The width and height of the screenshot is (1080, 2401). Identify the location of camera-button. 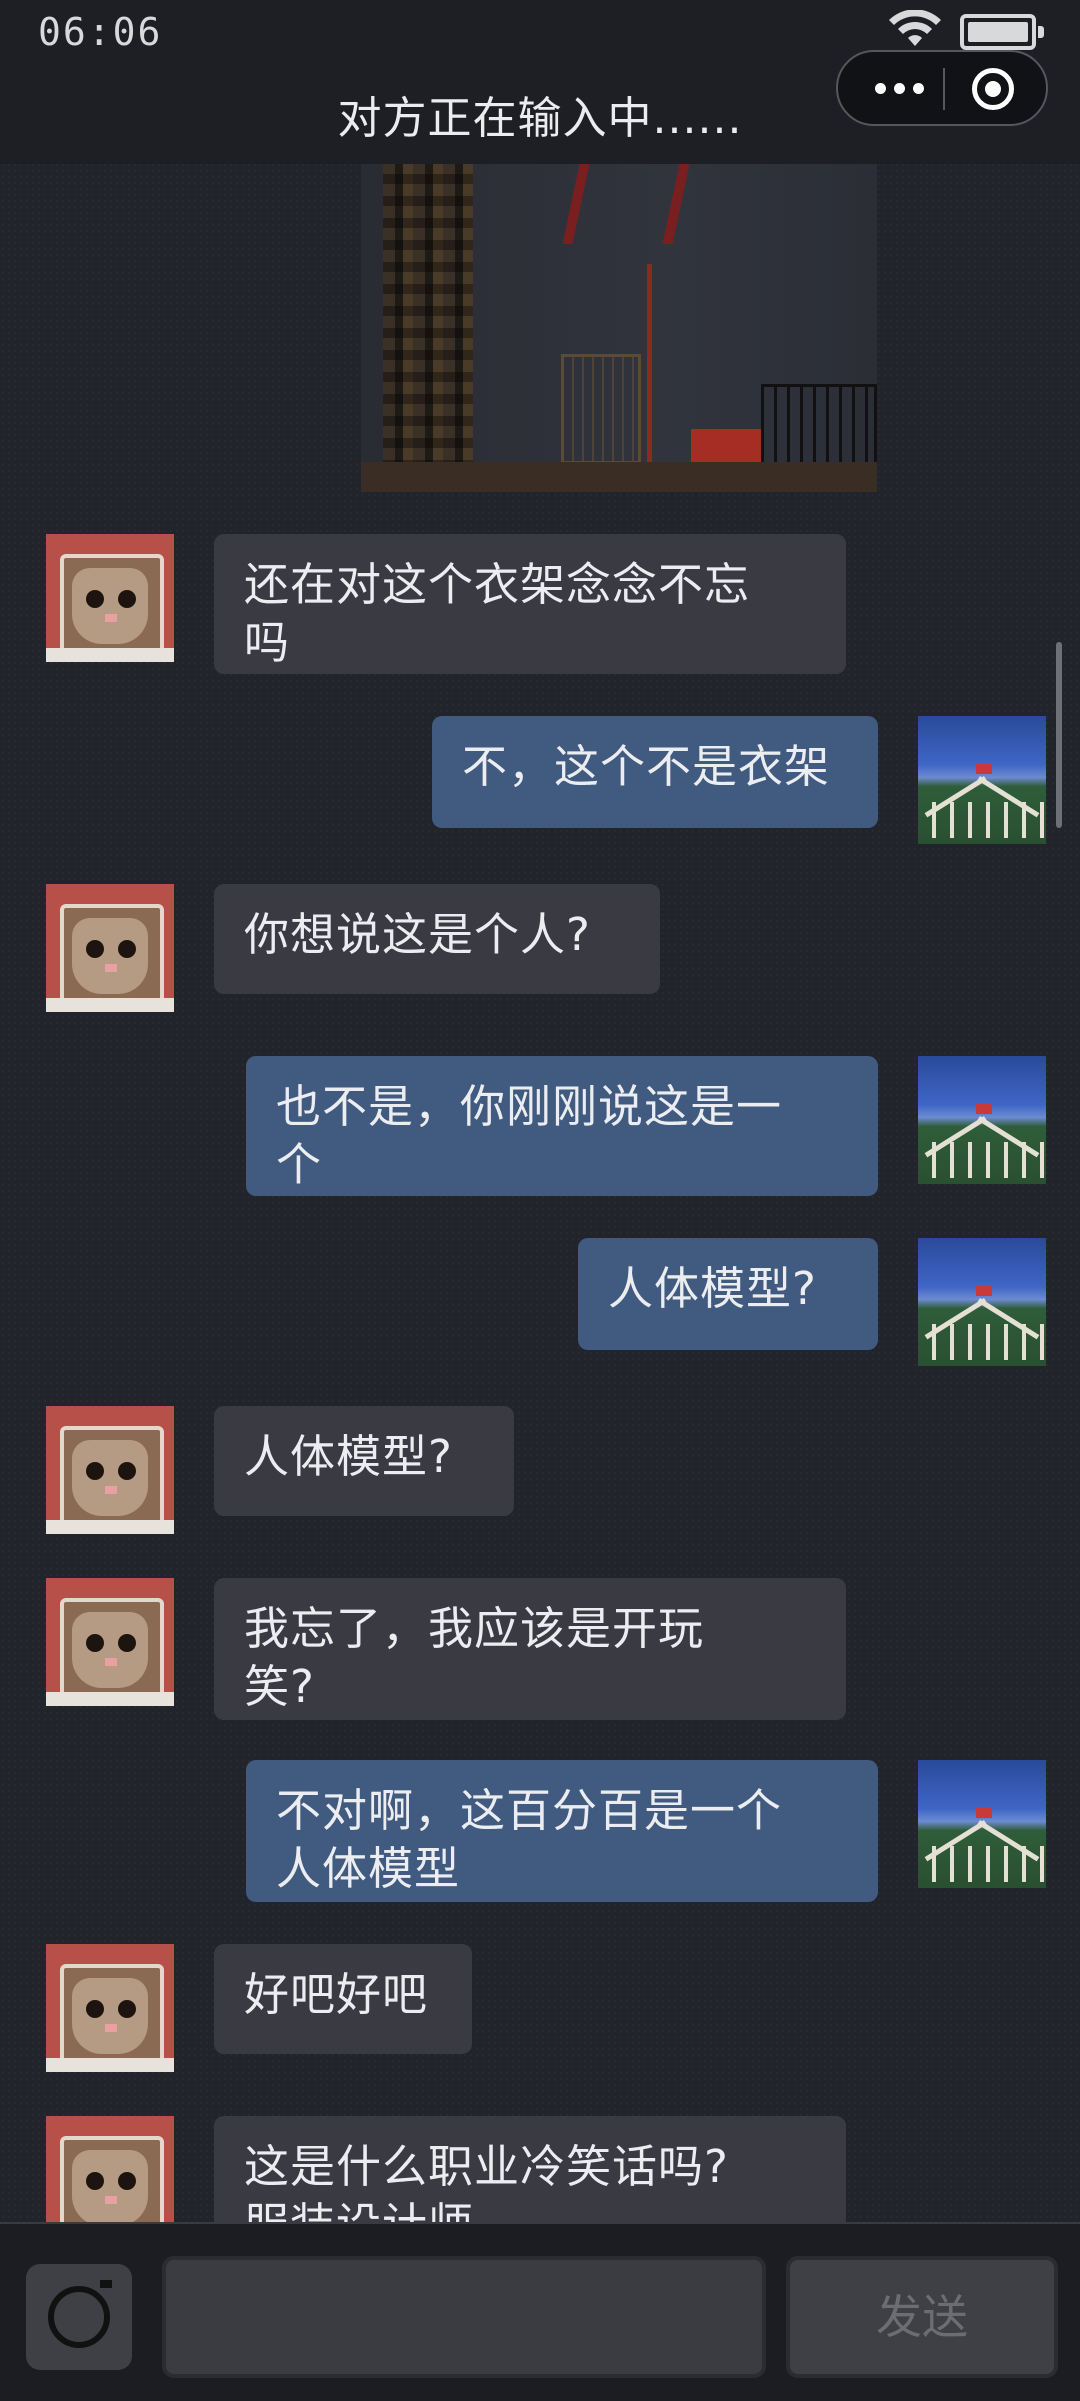
(79, 2317).